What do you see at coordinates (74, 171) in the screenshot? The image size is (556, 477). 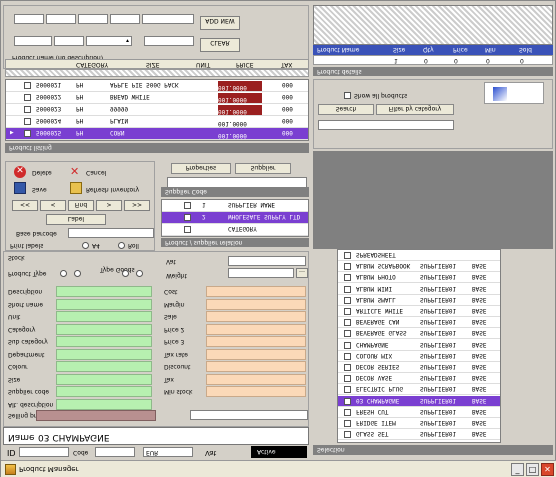 I see `cancel-icon: ✕` at bounding box center [74, 171].